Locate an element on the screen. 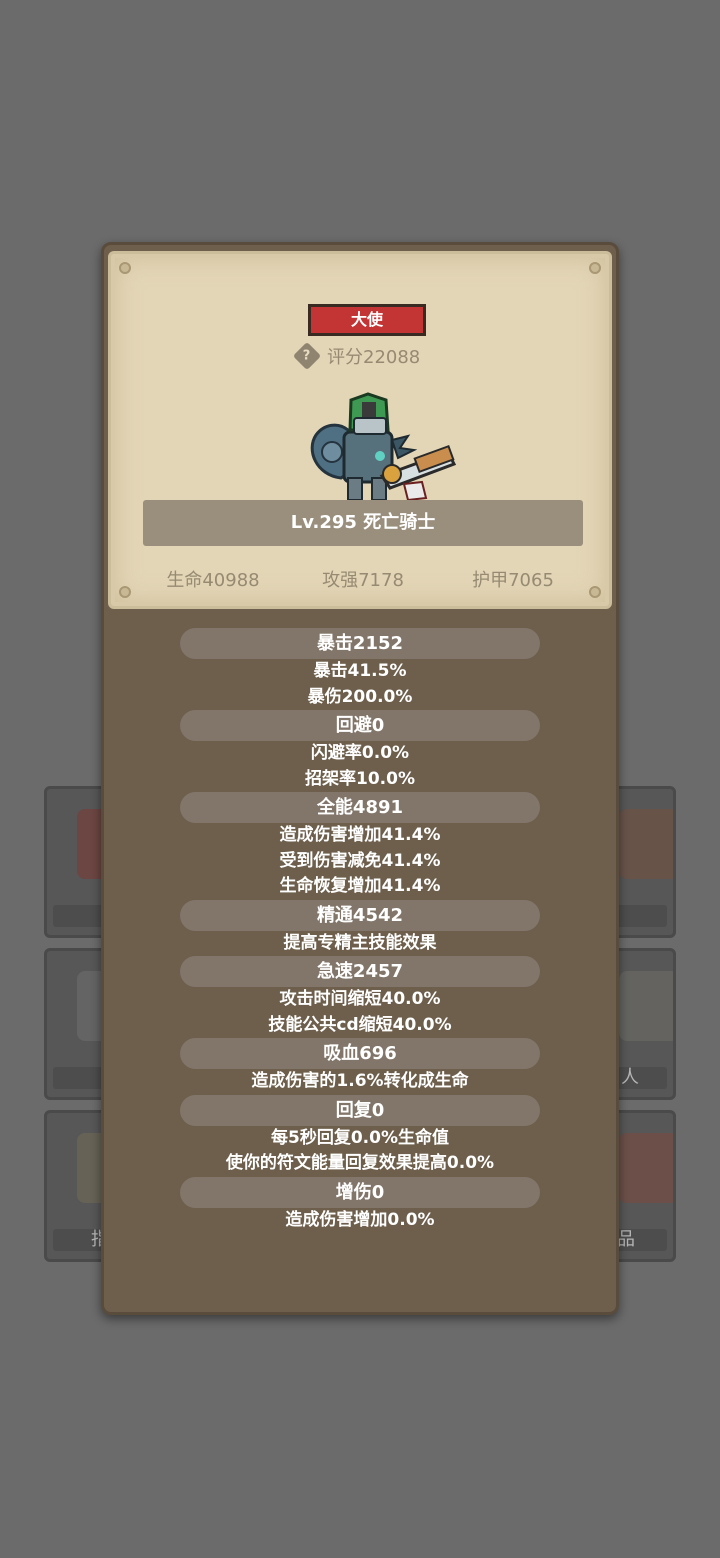  attribute-group: 精通4542 提高专精主技能效果 is located at coordinates (360, 928).